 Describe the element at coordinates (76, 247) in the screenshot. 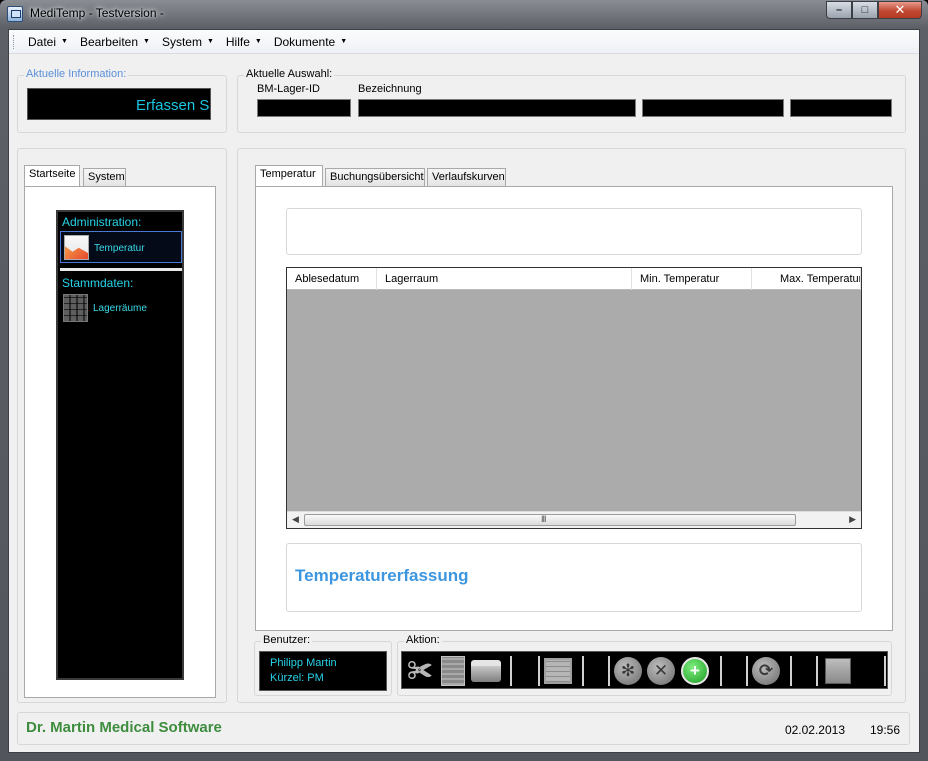

I see `temperature-chart-icon` at that location.